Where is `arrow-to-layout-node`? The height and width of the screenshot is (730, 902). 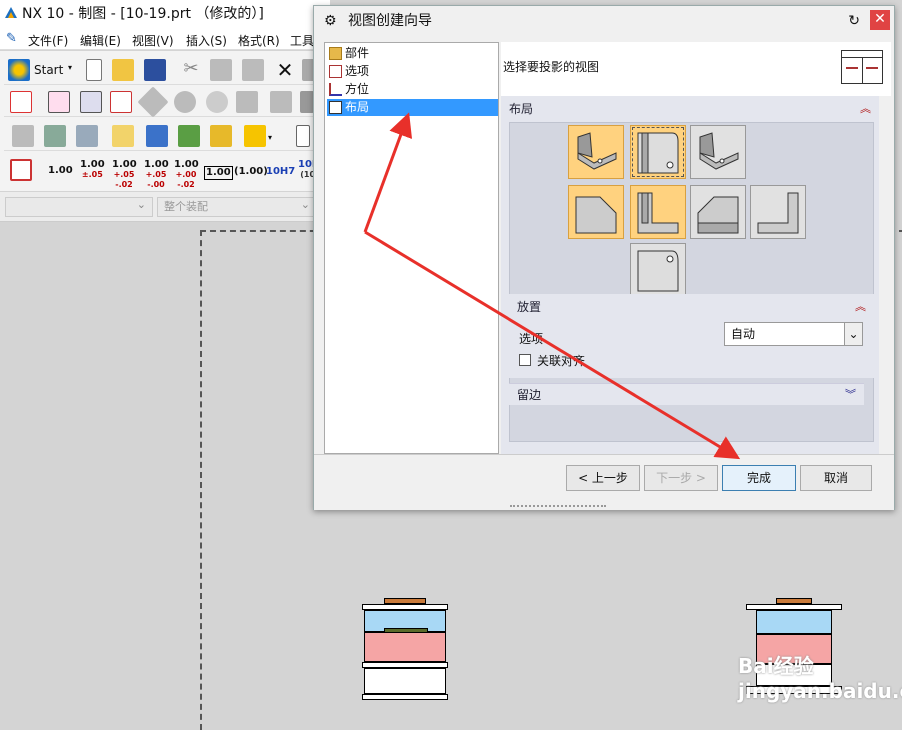
arrow-to-layout-node is located at coordinates (388, 172).